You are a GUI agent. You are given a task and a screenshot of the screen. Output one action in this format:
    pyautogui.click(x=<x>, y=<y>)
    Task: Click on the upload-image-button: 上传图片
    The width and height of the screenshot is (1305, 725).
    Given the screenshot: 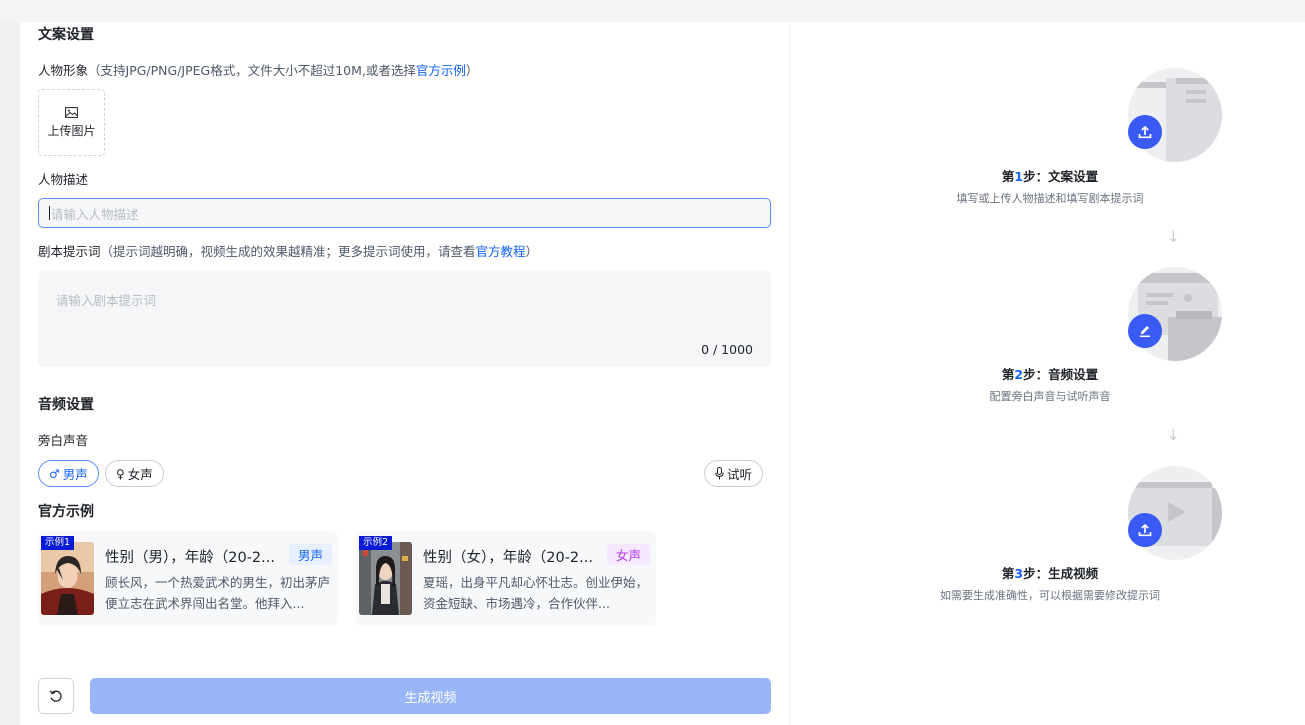 What is the action you would take?
    pyautogui.click(x=71, y=122)
    